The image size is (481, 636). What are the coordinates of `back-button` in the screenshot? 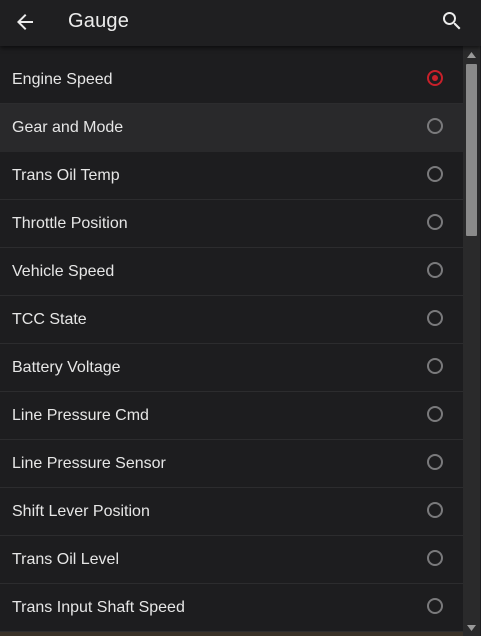 It's located at (25, 22).